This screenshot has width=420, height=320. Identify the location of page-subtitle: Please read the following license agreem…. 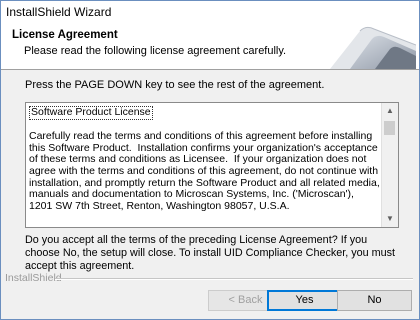
(155, 51).